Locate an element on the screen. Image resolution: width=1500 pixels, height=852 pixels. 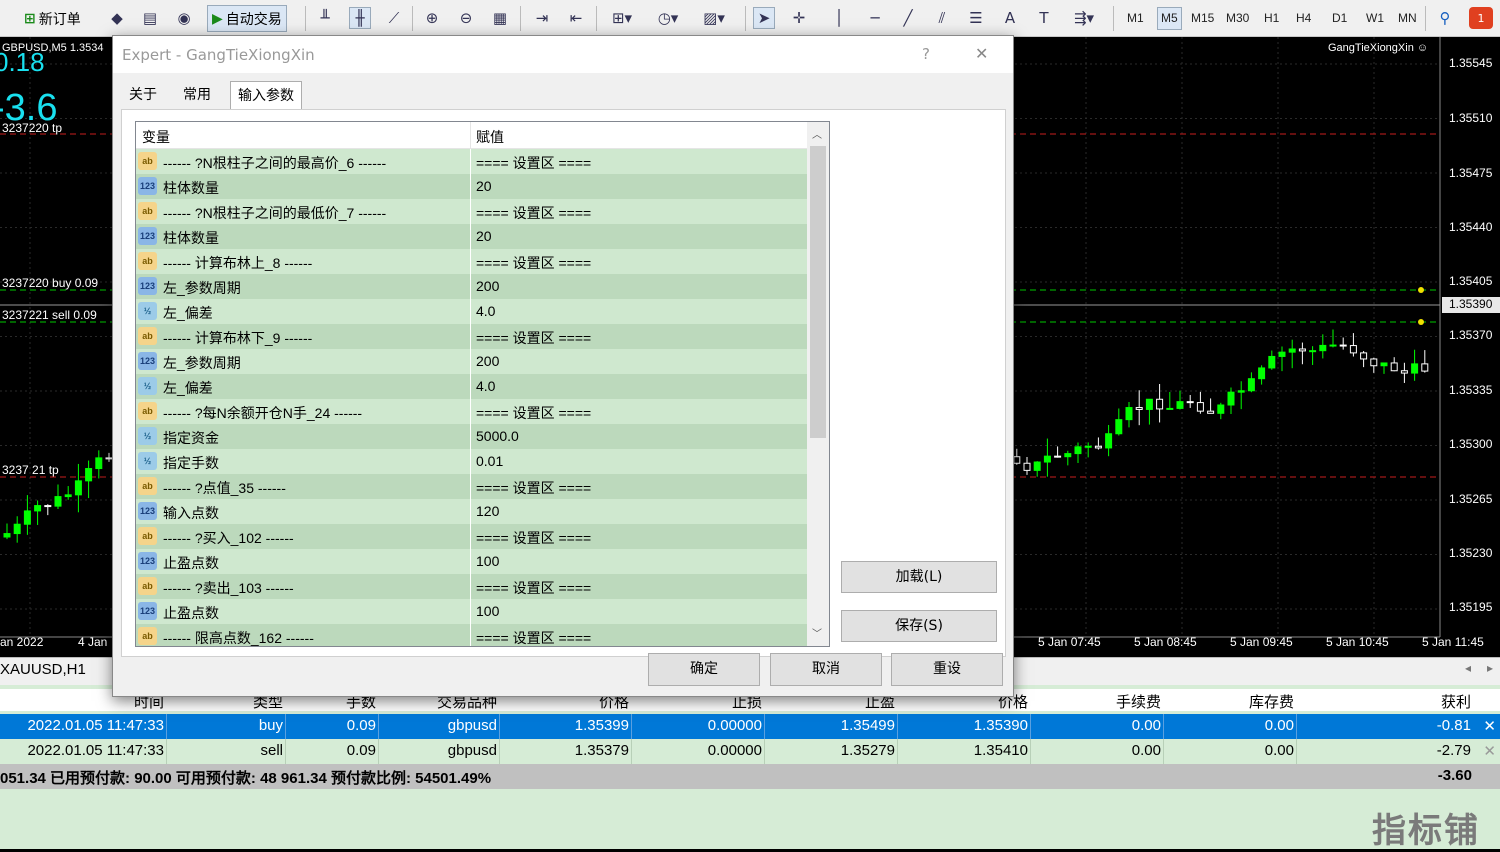
chart-shift-icon: ⇤ is located at coordinates (576, 18).